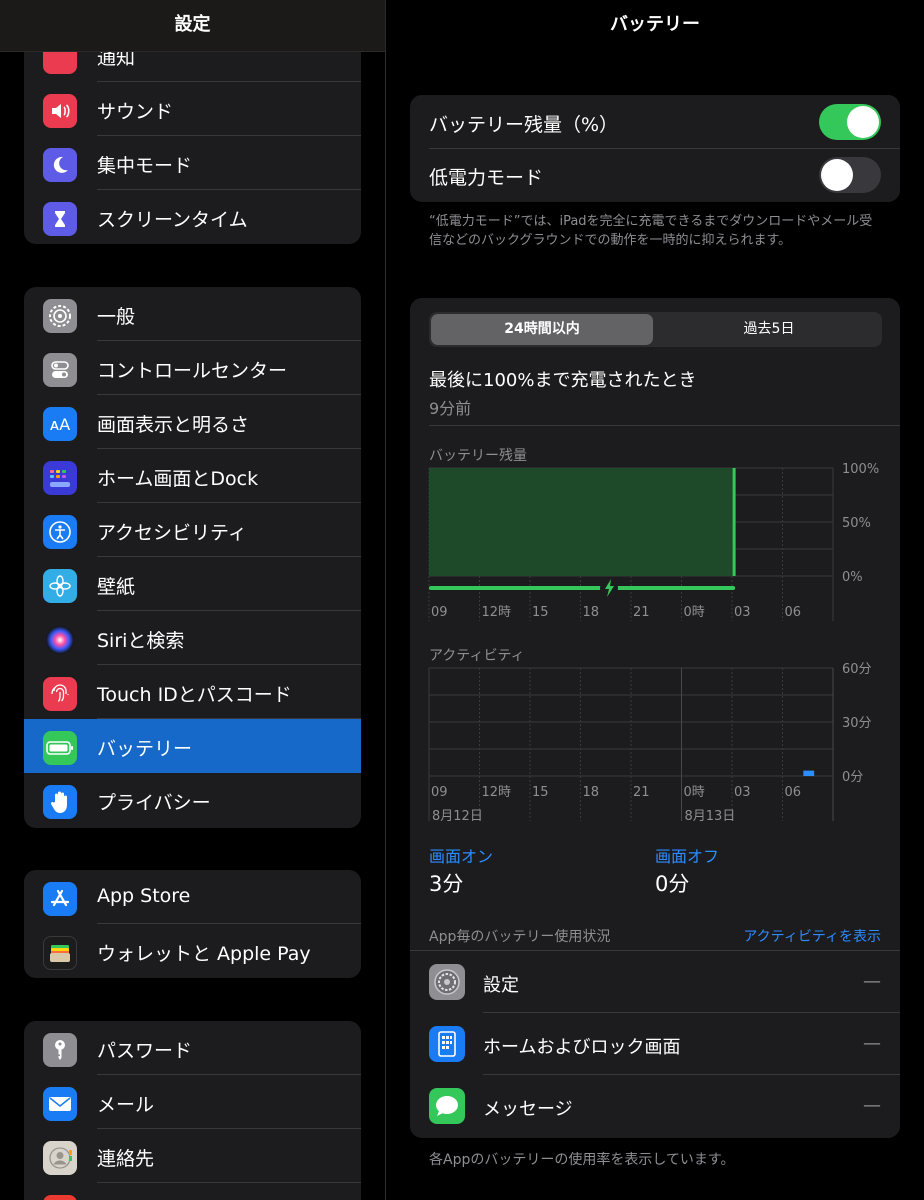 The image size is (924, 1200). Describe the element at coordinates (710, 816) in the screenshot. I see `date-label: 8月13日` at that location.